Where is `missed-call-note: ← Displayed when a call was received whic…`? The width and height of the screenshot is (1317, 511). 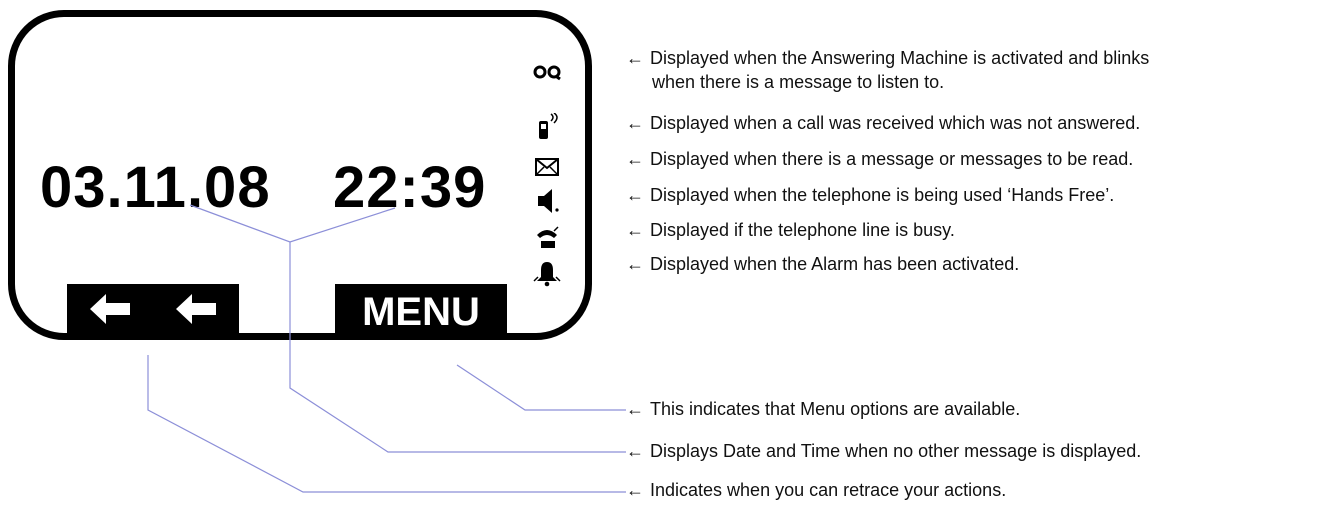 missed-call-note: ← Displayed when a call was received whic… is located at coordinates (883, 123).